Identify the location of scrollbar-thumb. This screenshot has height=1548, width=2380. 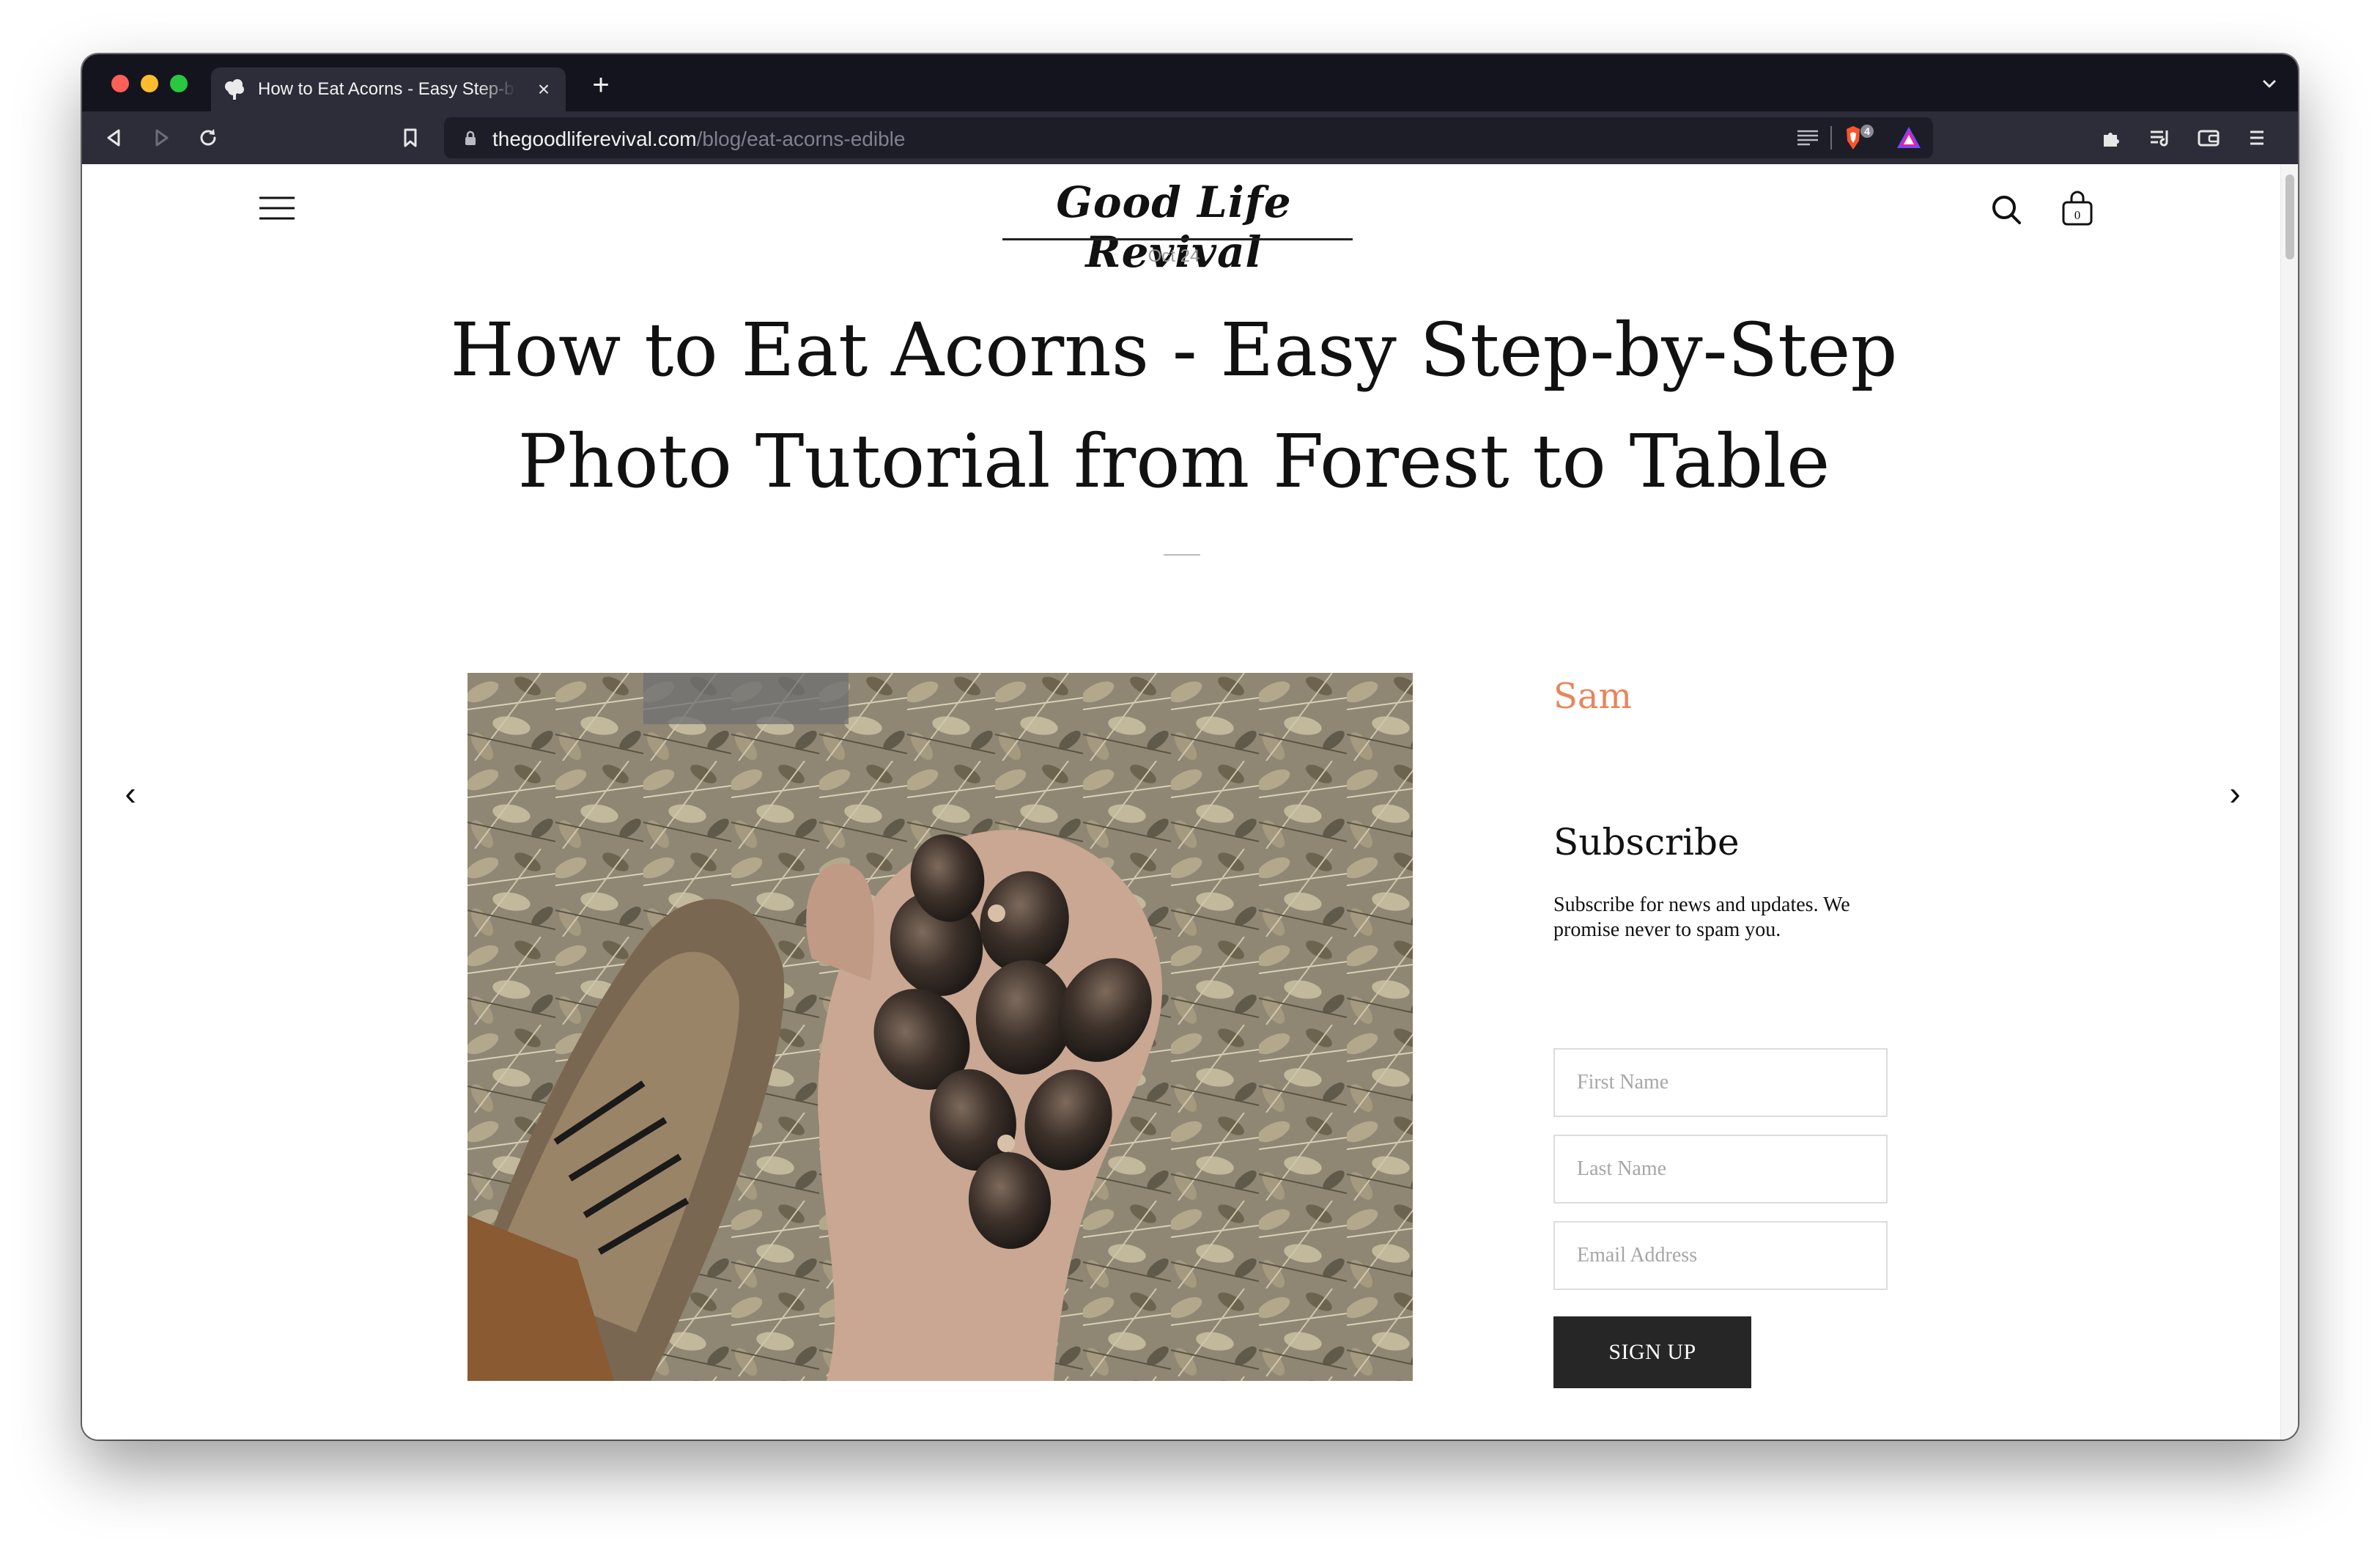
(2289, 216).